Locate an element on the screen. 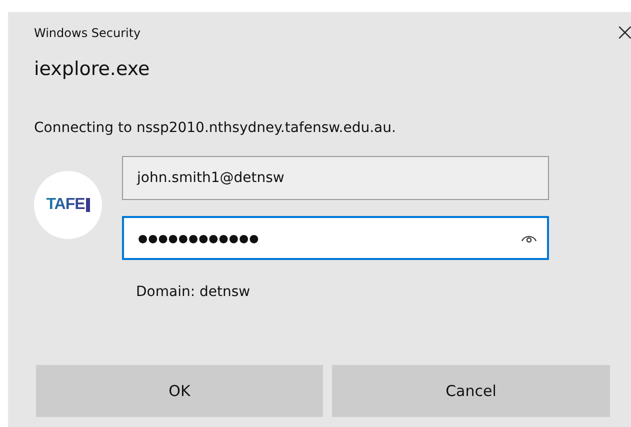 Image resolution: width=631 pixels, height=427 pixels. connection-message: Connecting to nssp2010.nthsydney.tafensw.edu.au. is located at coordinates (215, 128).